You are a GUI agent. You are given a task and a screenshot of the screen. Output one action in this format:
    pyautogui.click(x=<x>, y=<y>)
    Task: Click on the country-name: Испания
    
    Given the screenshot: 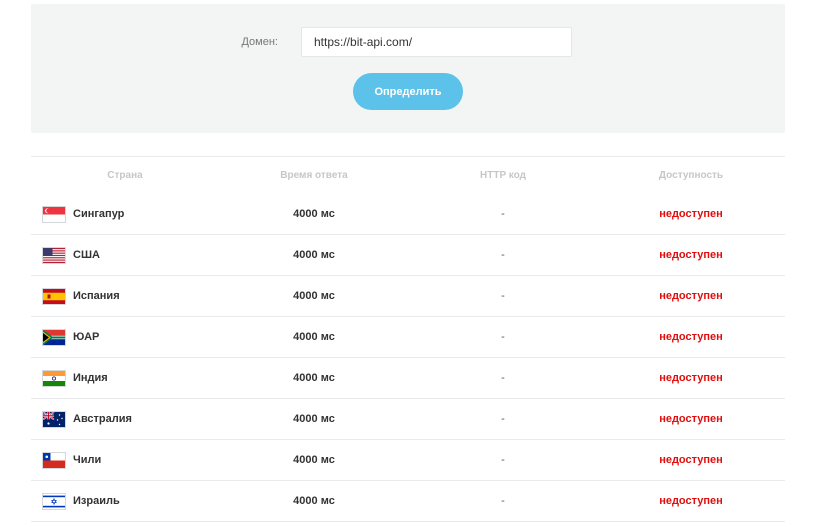 What is the action you would take?
    pyautogui.click(x=96, y=296)
    